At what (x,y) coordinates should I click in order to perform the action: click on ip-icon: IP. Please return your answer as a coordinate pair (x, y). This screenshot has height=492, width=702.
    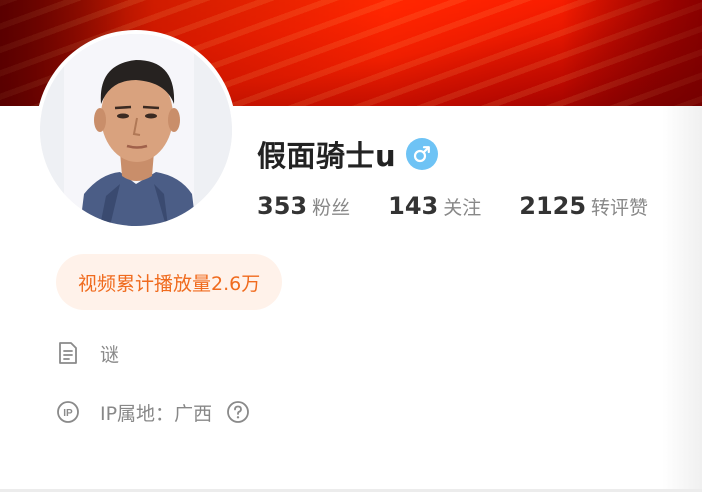
    Looking at the image, I should click on (68, 412).